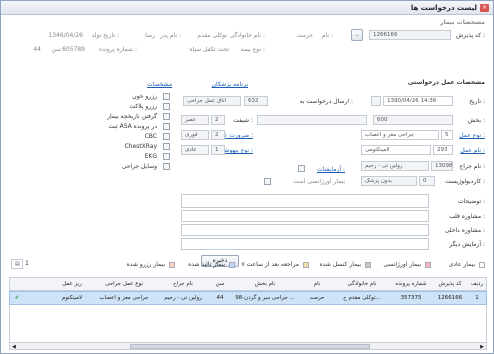 This screenshot has width=494, height=354. Describe the element at coordinates (476, 120) in the screenshot. I see `ward-label: بخش :` at that location.